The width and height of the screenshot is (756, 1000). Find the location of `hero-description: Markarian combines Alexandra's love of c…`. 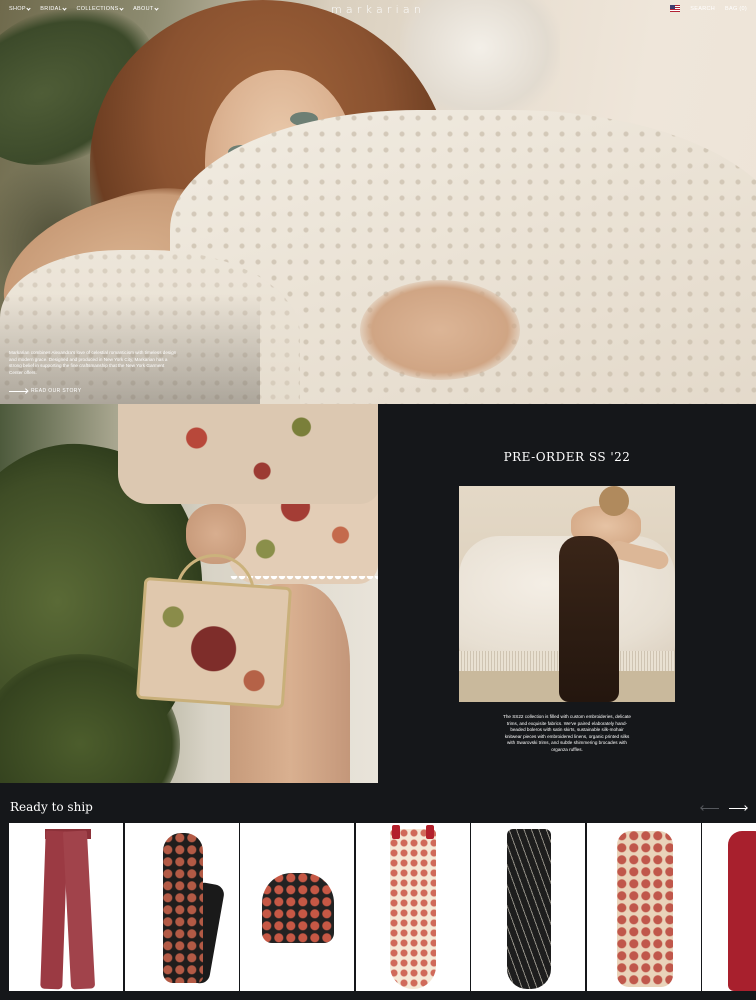

hero-description: Markarian combines Alexandra's love of c… is located at coordinates (93, 362).